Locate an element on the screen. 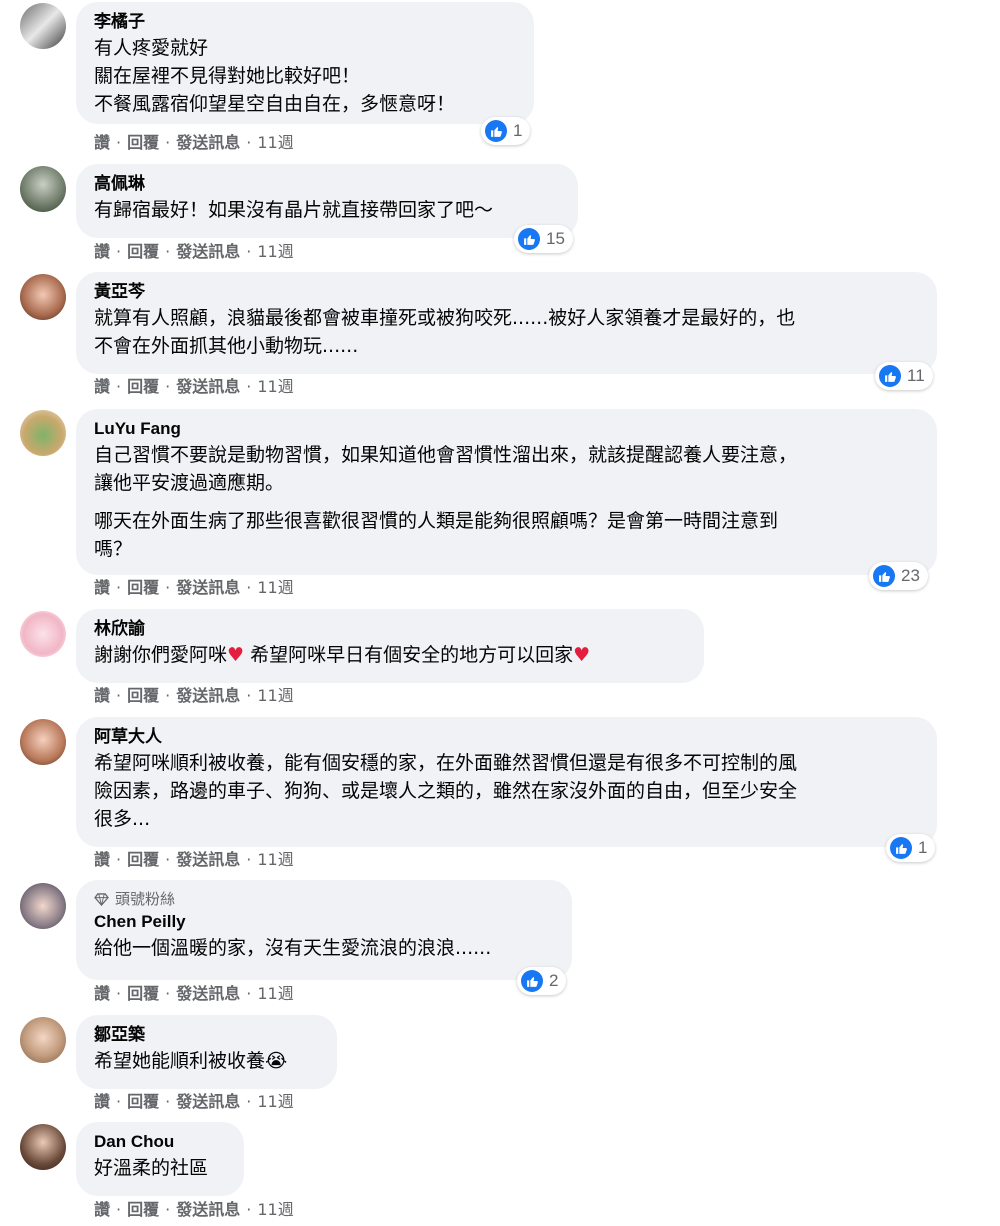 Image resolution: width=1000 pixels, height=1226 pixels. commenter-name: Chen Peilly is located at coordinates (324, 922).